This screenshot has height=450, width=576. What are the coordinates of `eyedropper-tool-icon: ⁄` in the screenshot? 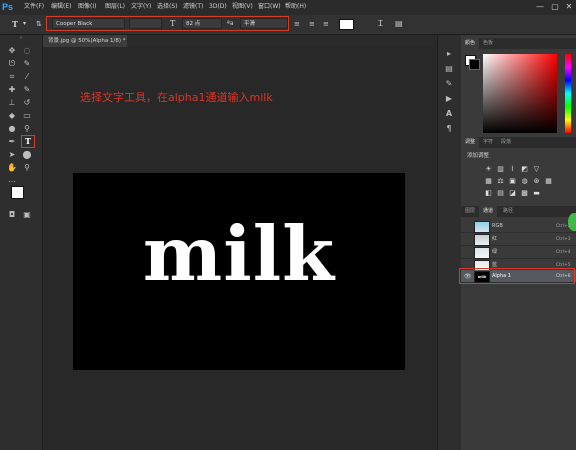 It's located at (27, 76).